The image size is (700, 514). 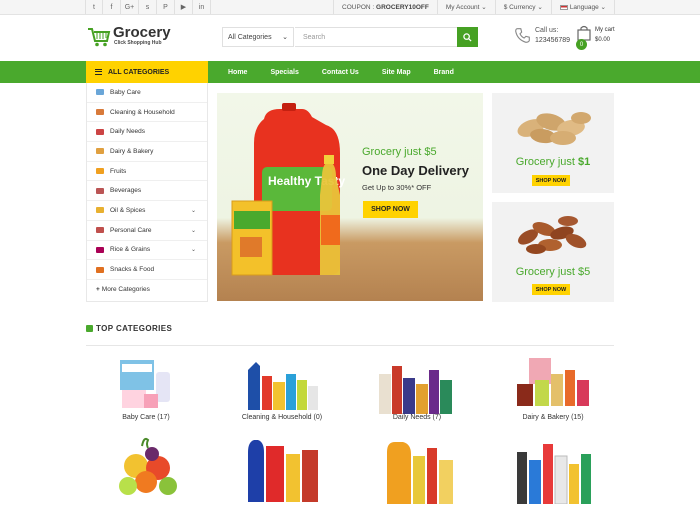 I want to click on main-menu: Home Specials Contact Us Site Map Brand, so click(x=352, y=72).